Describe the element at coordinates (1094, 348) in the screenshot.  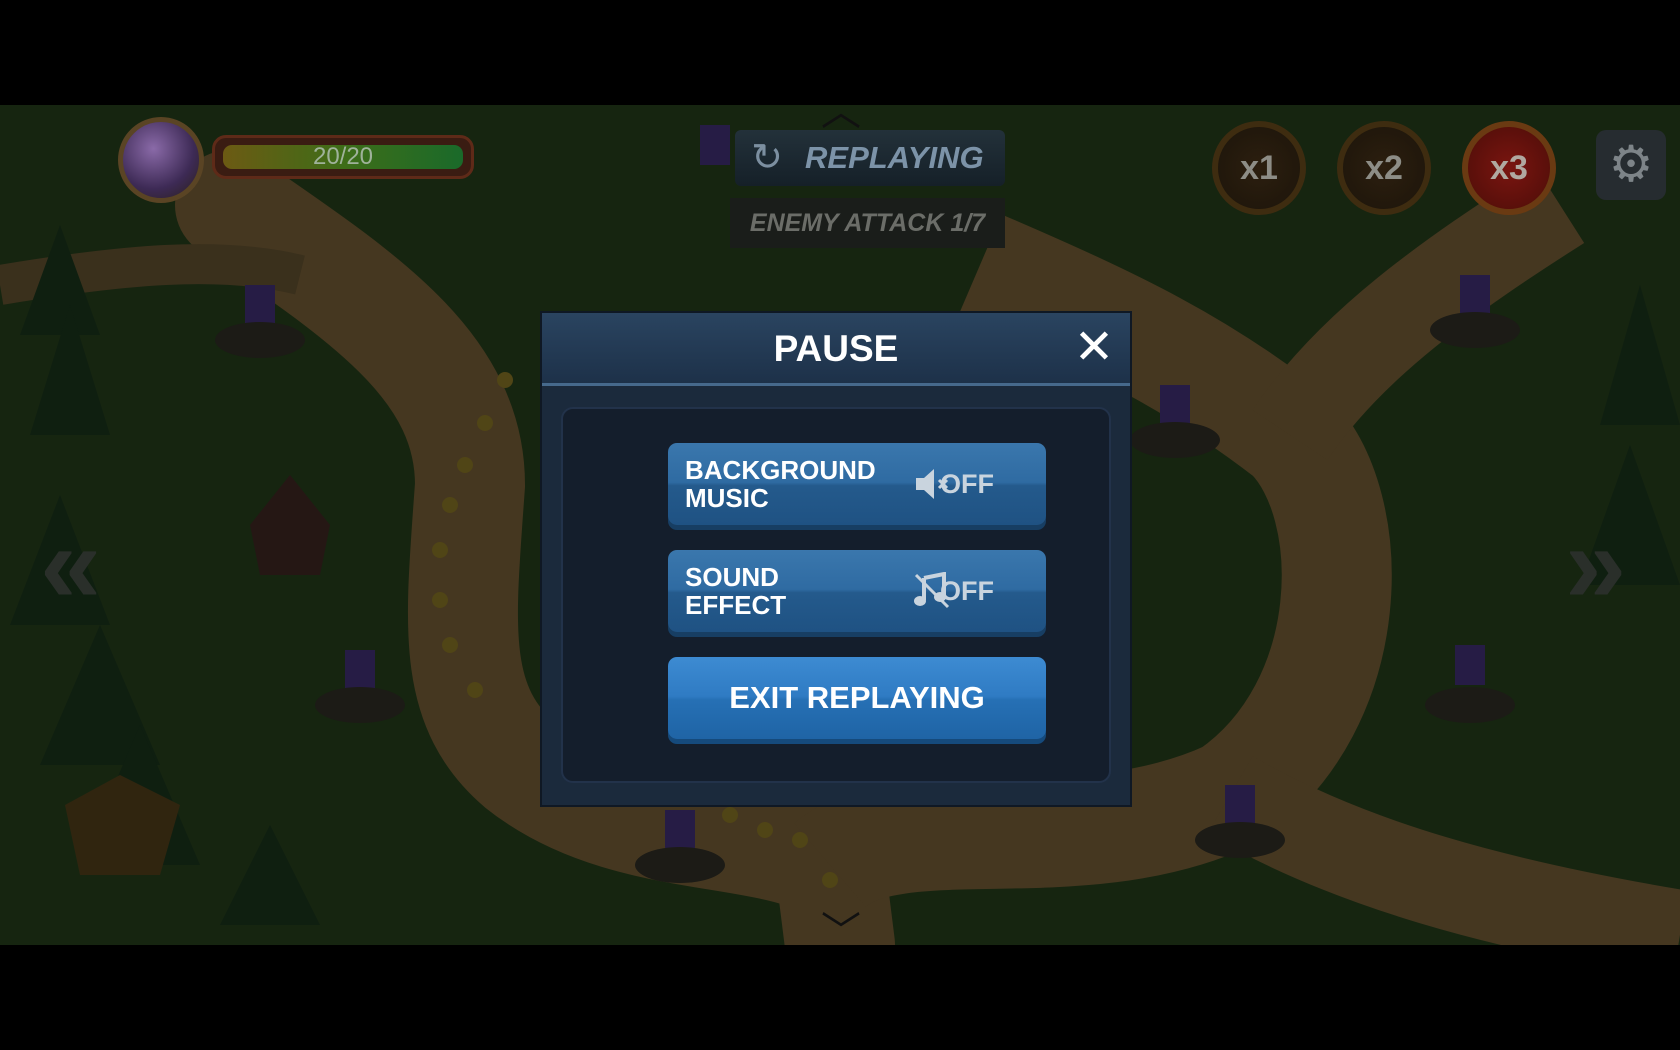
I see `close-icon: ✕` at that location.